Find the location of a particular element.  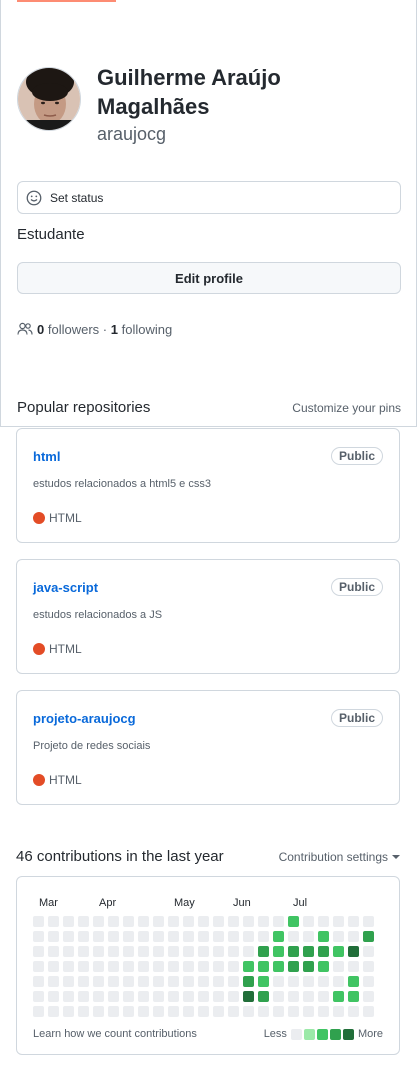

repo-name-link: html is located at coordinates (46, 456).